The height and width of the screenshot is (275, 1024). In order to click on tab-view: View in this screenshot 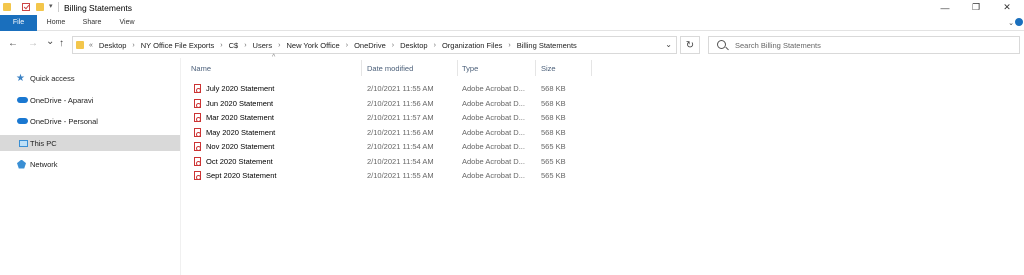, I will do `click(127, 23)`.